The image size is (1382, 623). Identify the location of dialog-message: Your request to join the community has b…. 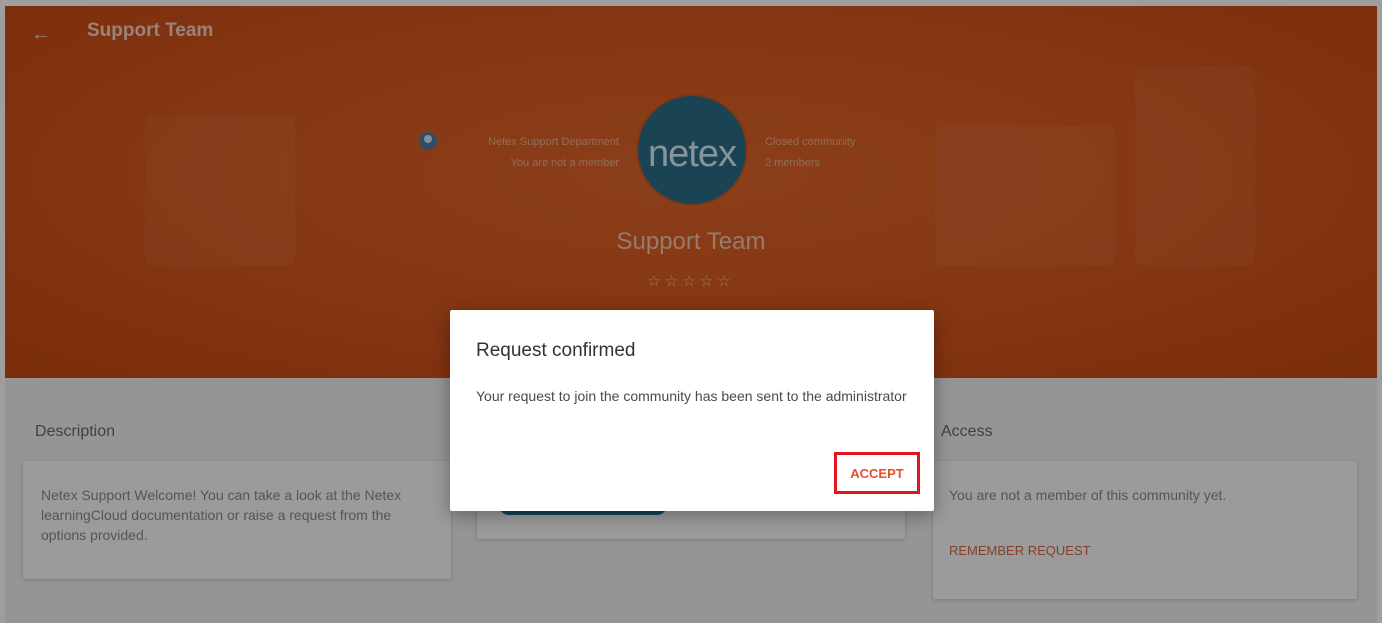
(691, 396).